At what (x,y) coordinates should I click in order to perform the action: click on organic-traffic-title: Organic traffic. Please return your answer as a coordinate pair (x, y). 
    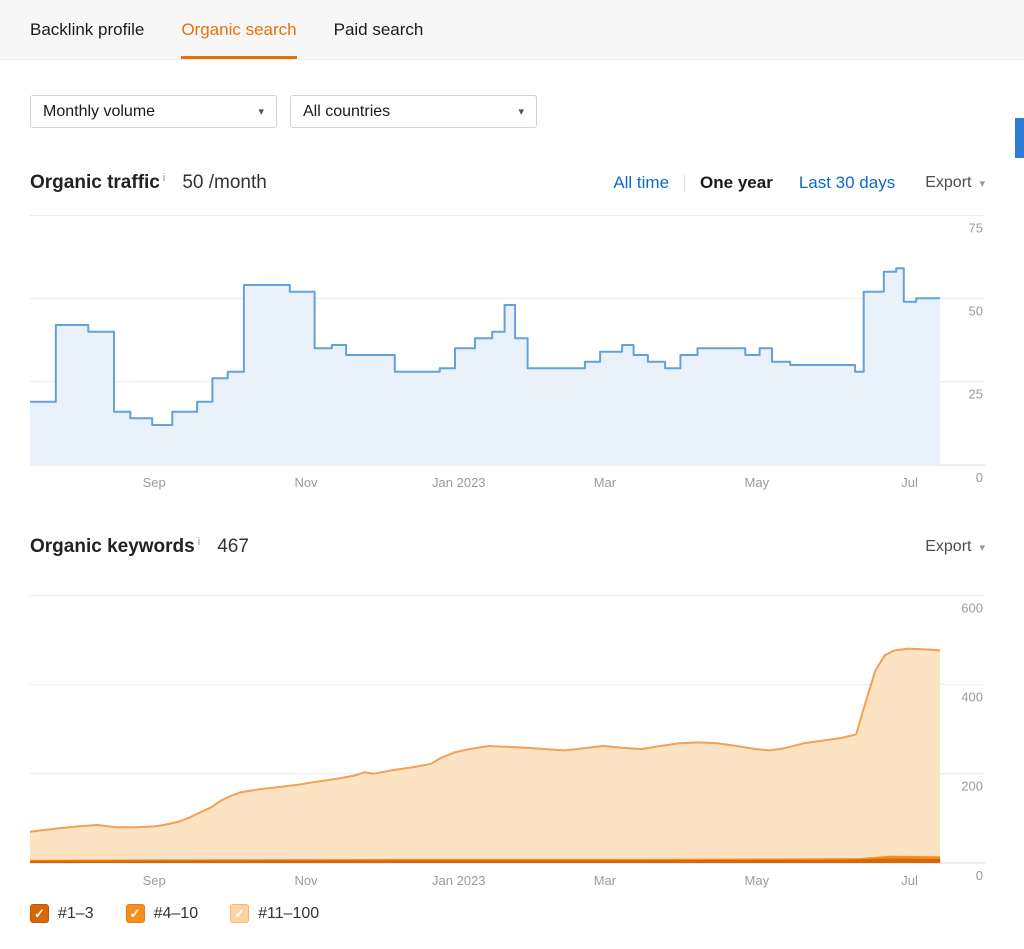
    Looking at the image, I should click on (95, 182).